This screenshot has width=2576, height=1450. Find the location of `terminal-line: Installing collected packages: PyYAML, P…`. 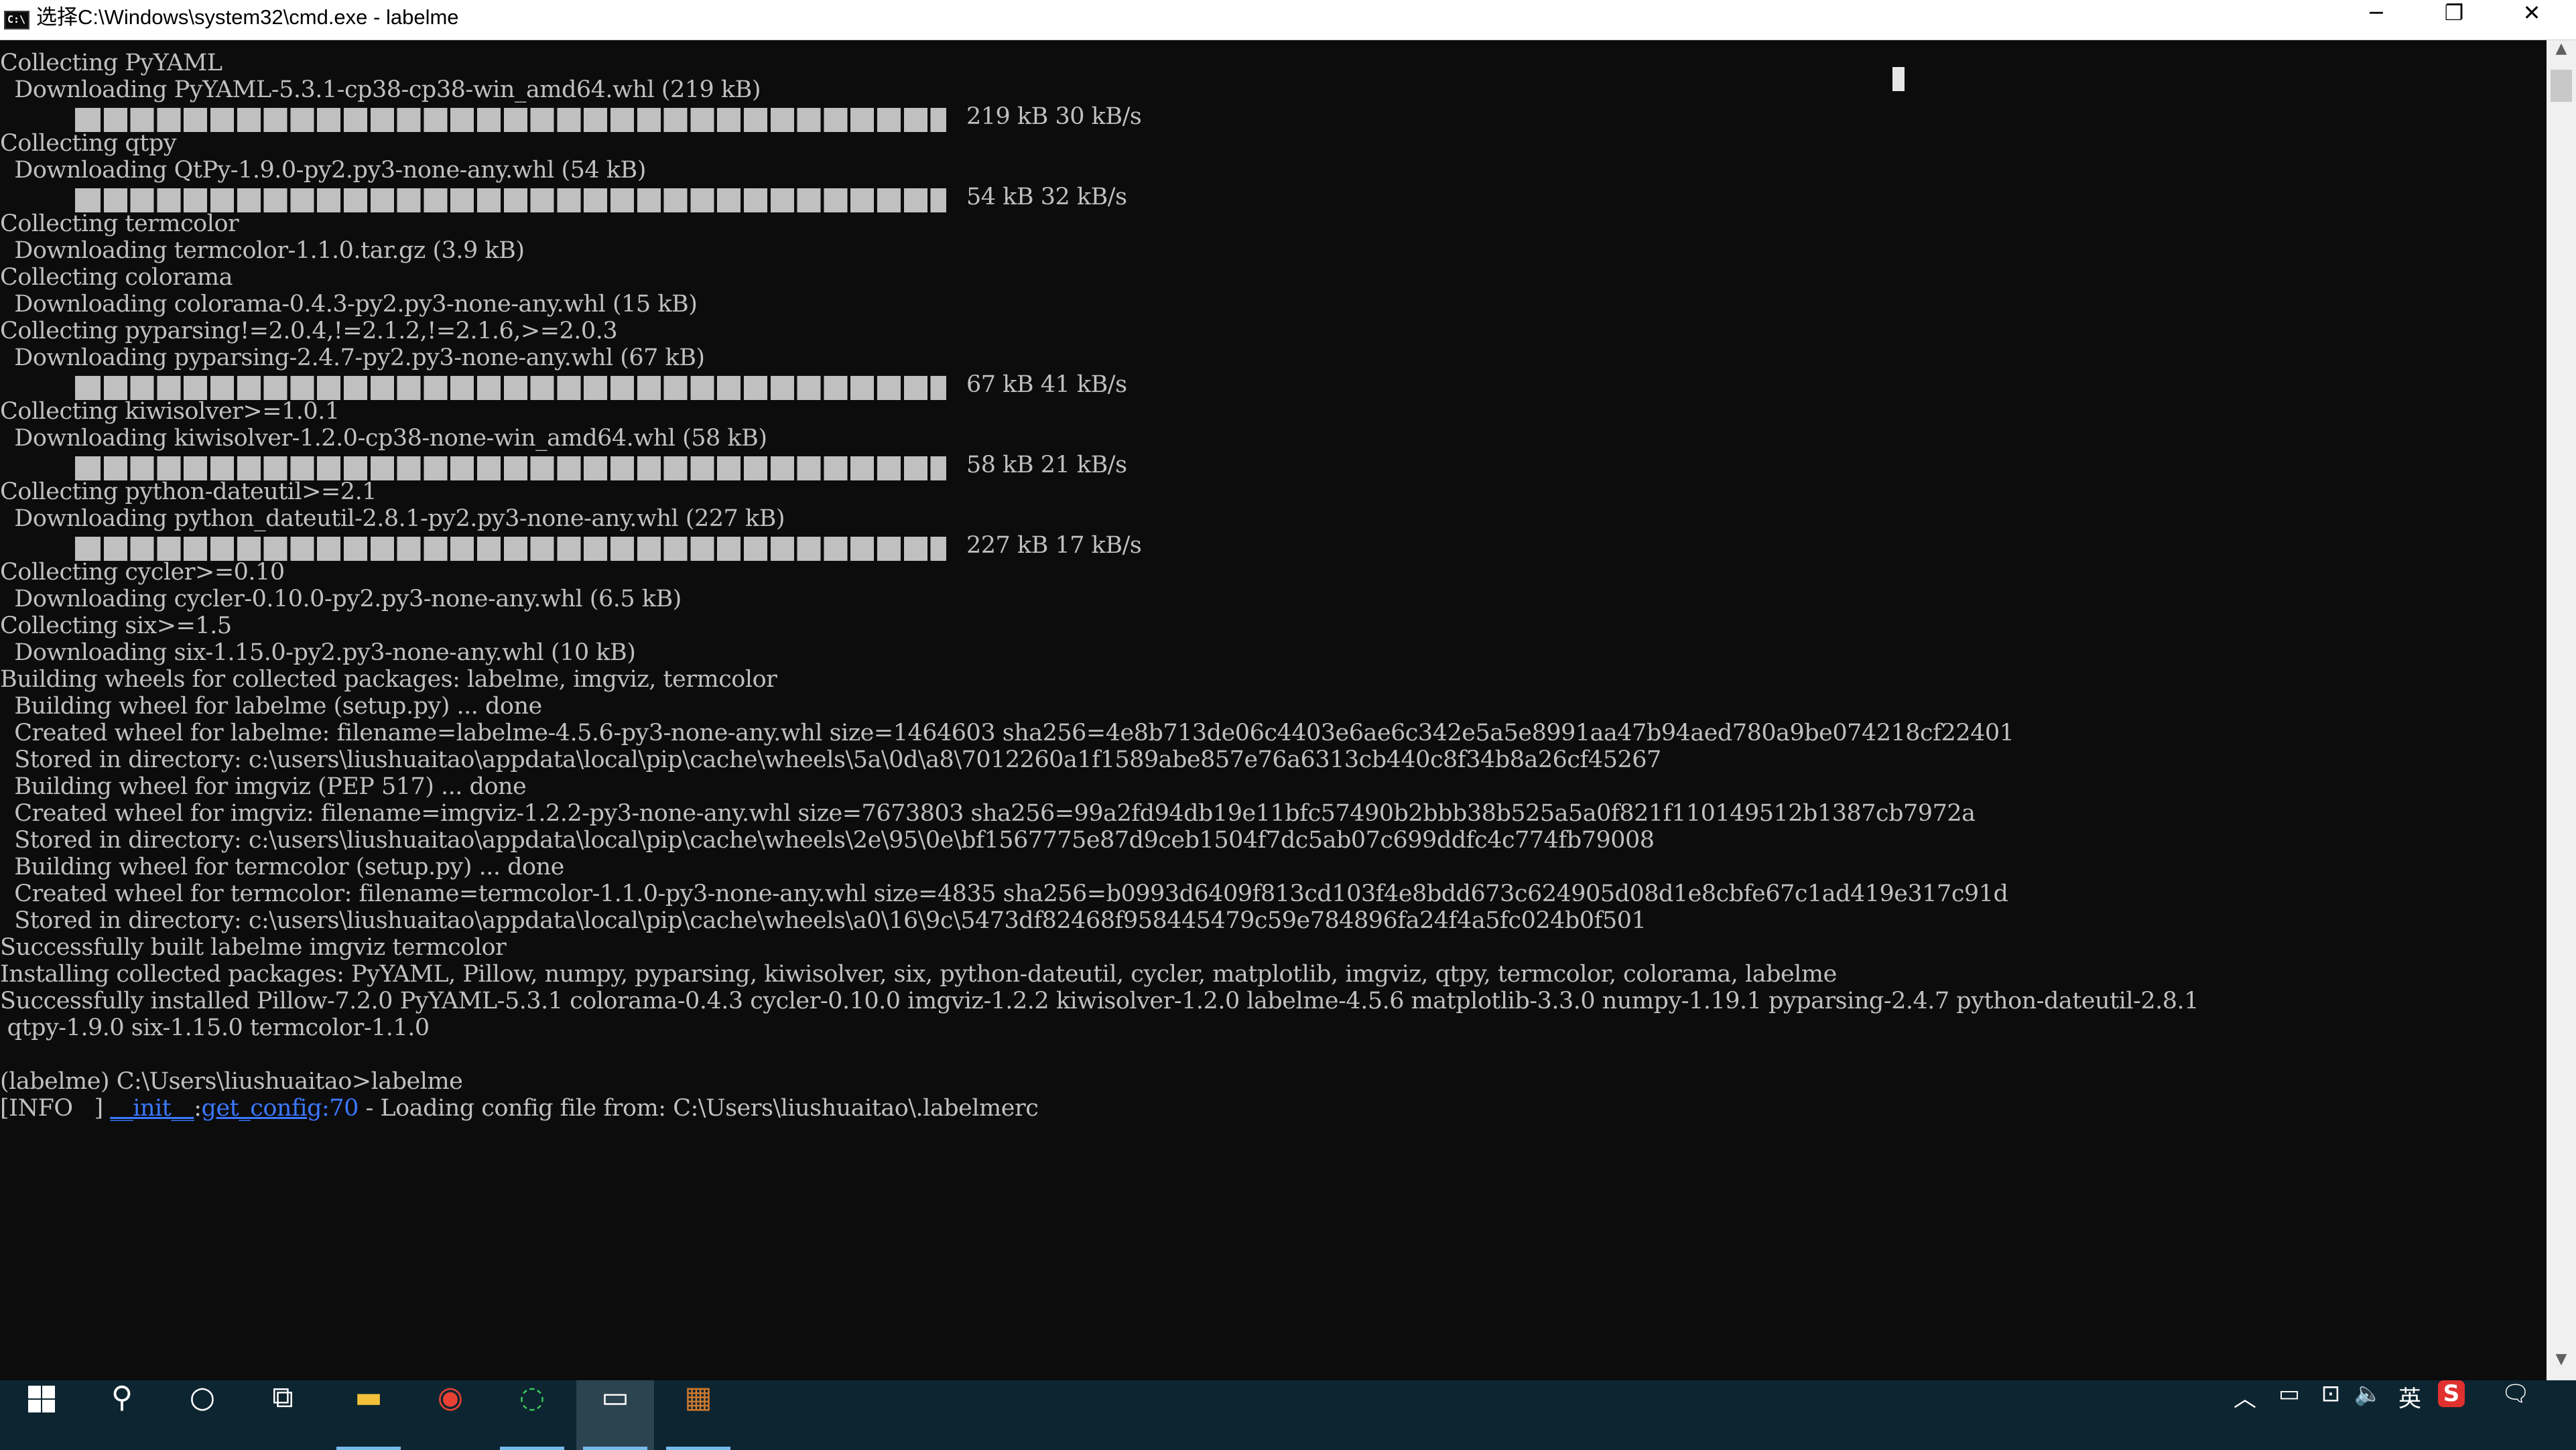

terminal-line: Installing collected packages: PyYAML, P… is located at coordinates (918, 975).